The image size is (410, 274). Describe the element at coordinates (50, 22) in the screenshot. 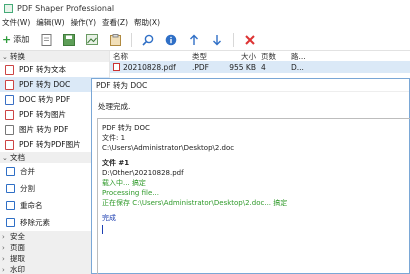

I see `menu-edit: 编辑(W)` at that location.